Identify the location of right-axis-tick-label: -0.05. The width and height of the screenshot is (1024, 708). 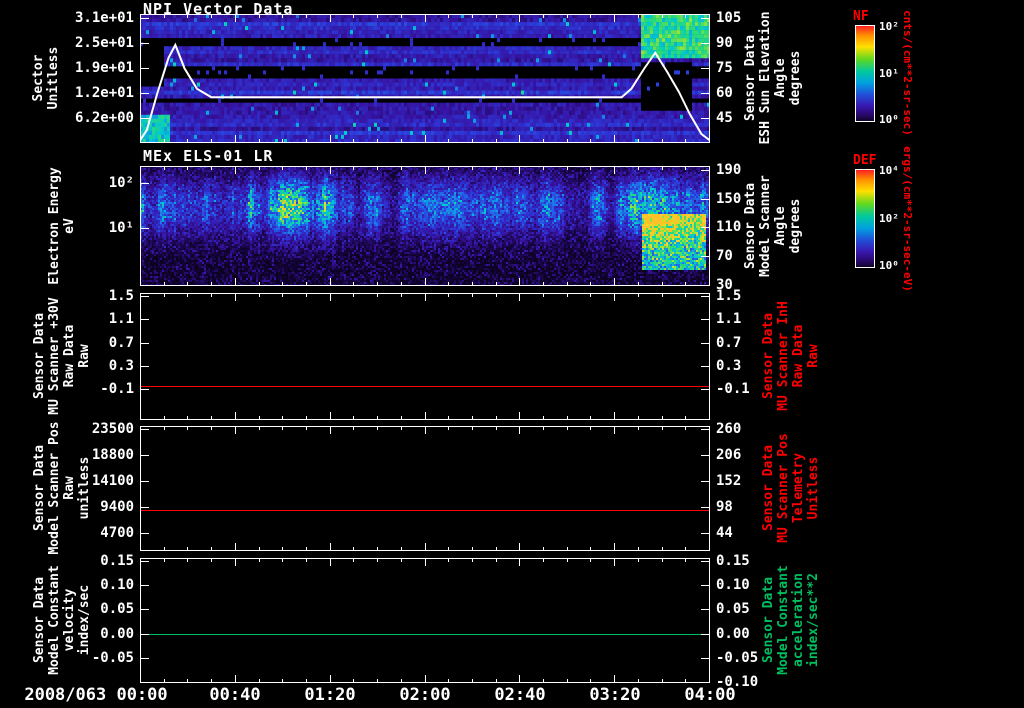
(737, 657).